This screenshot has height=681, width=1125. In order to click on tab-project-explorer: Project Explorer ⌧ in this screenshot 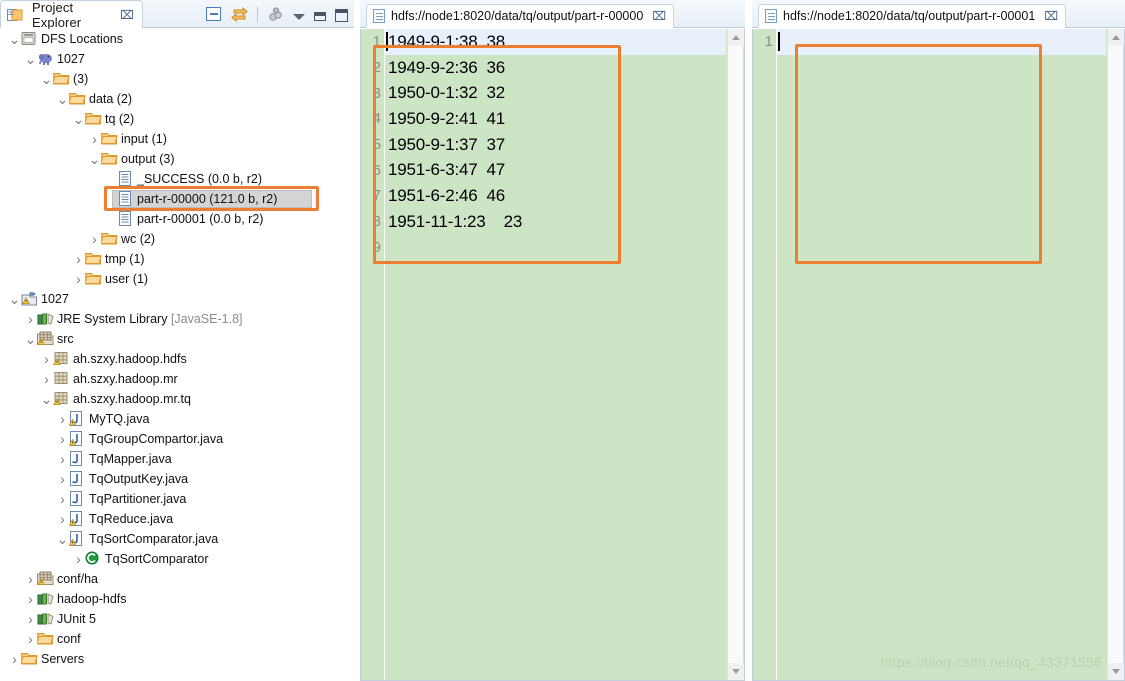, I will do `click(71, 15)`.